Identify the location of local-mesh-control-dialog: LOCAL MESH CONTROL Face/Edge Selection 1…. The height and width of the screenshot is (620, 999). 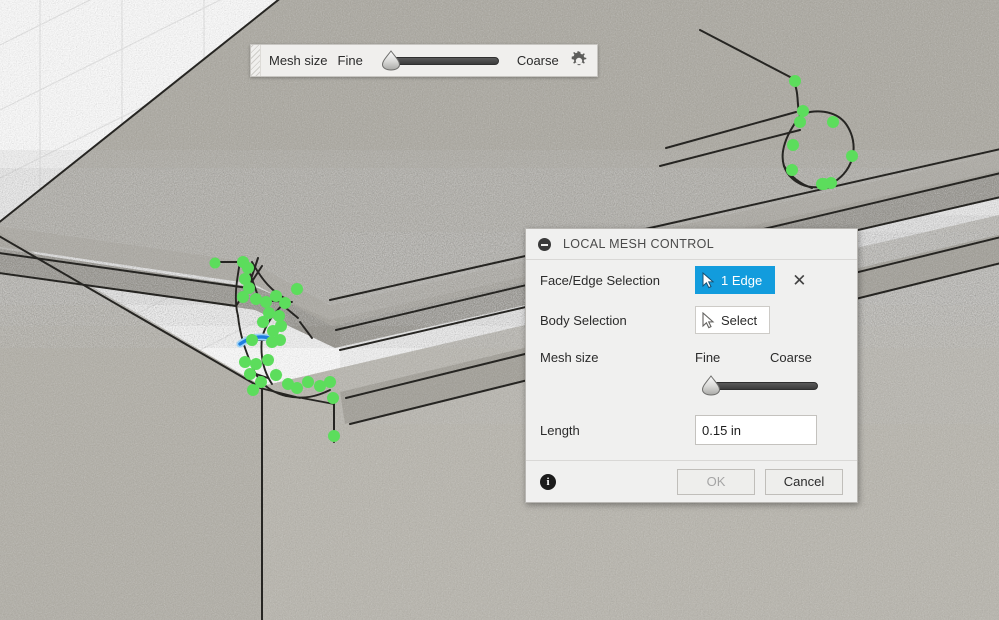
(691, 365).